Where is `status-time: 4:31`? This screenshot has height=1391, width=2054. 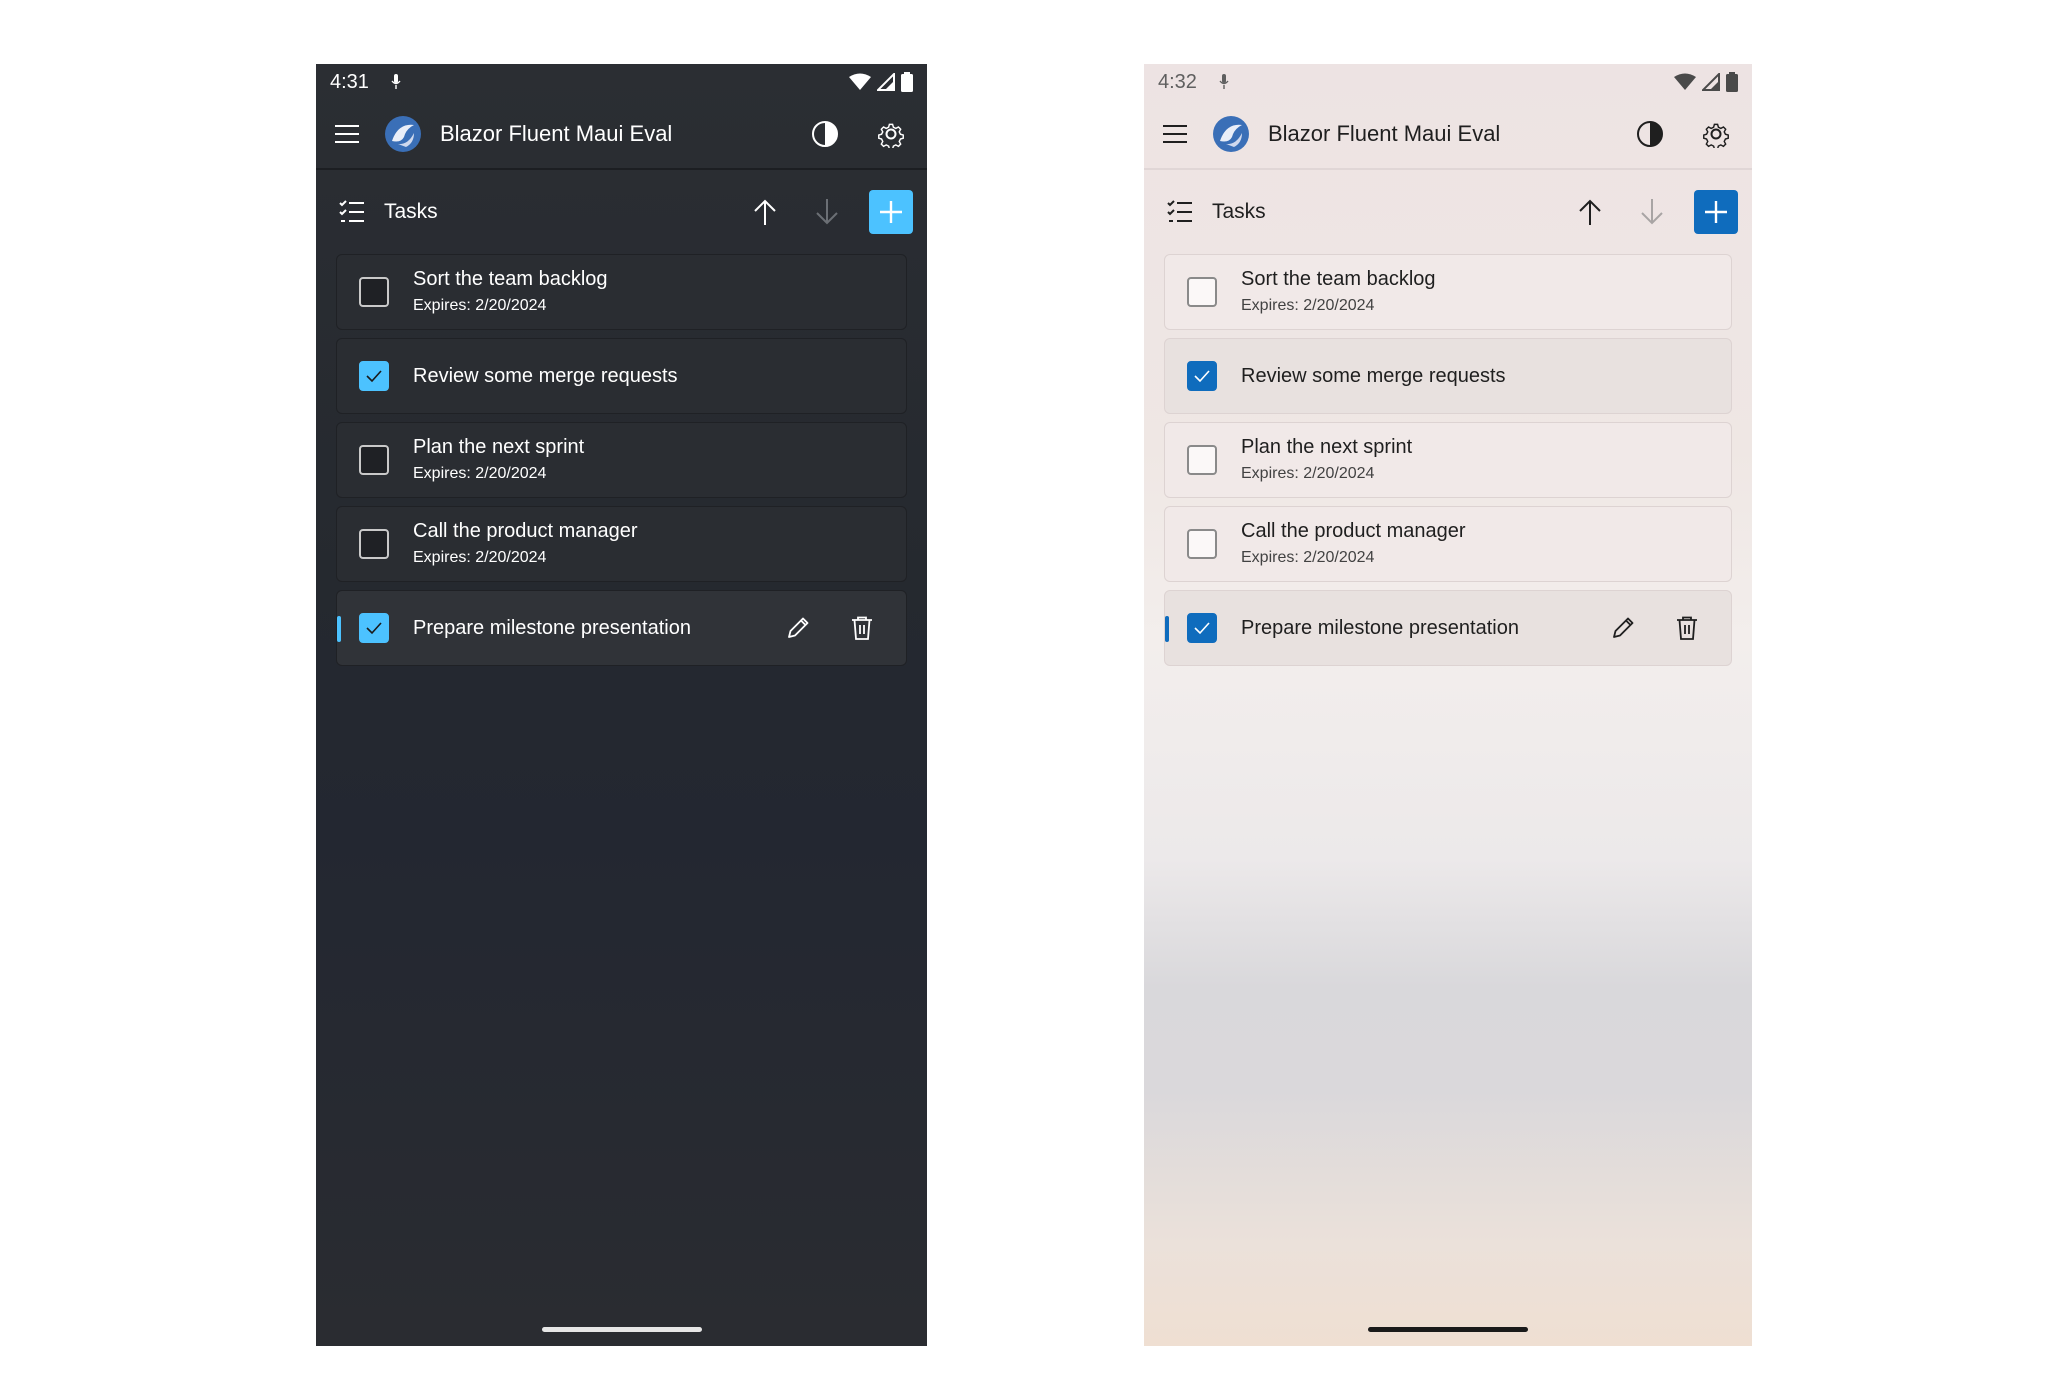 status-time: 4:31 is located at coordinates (349, 81).